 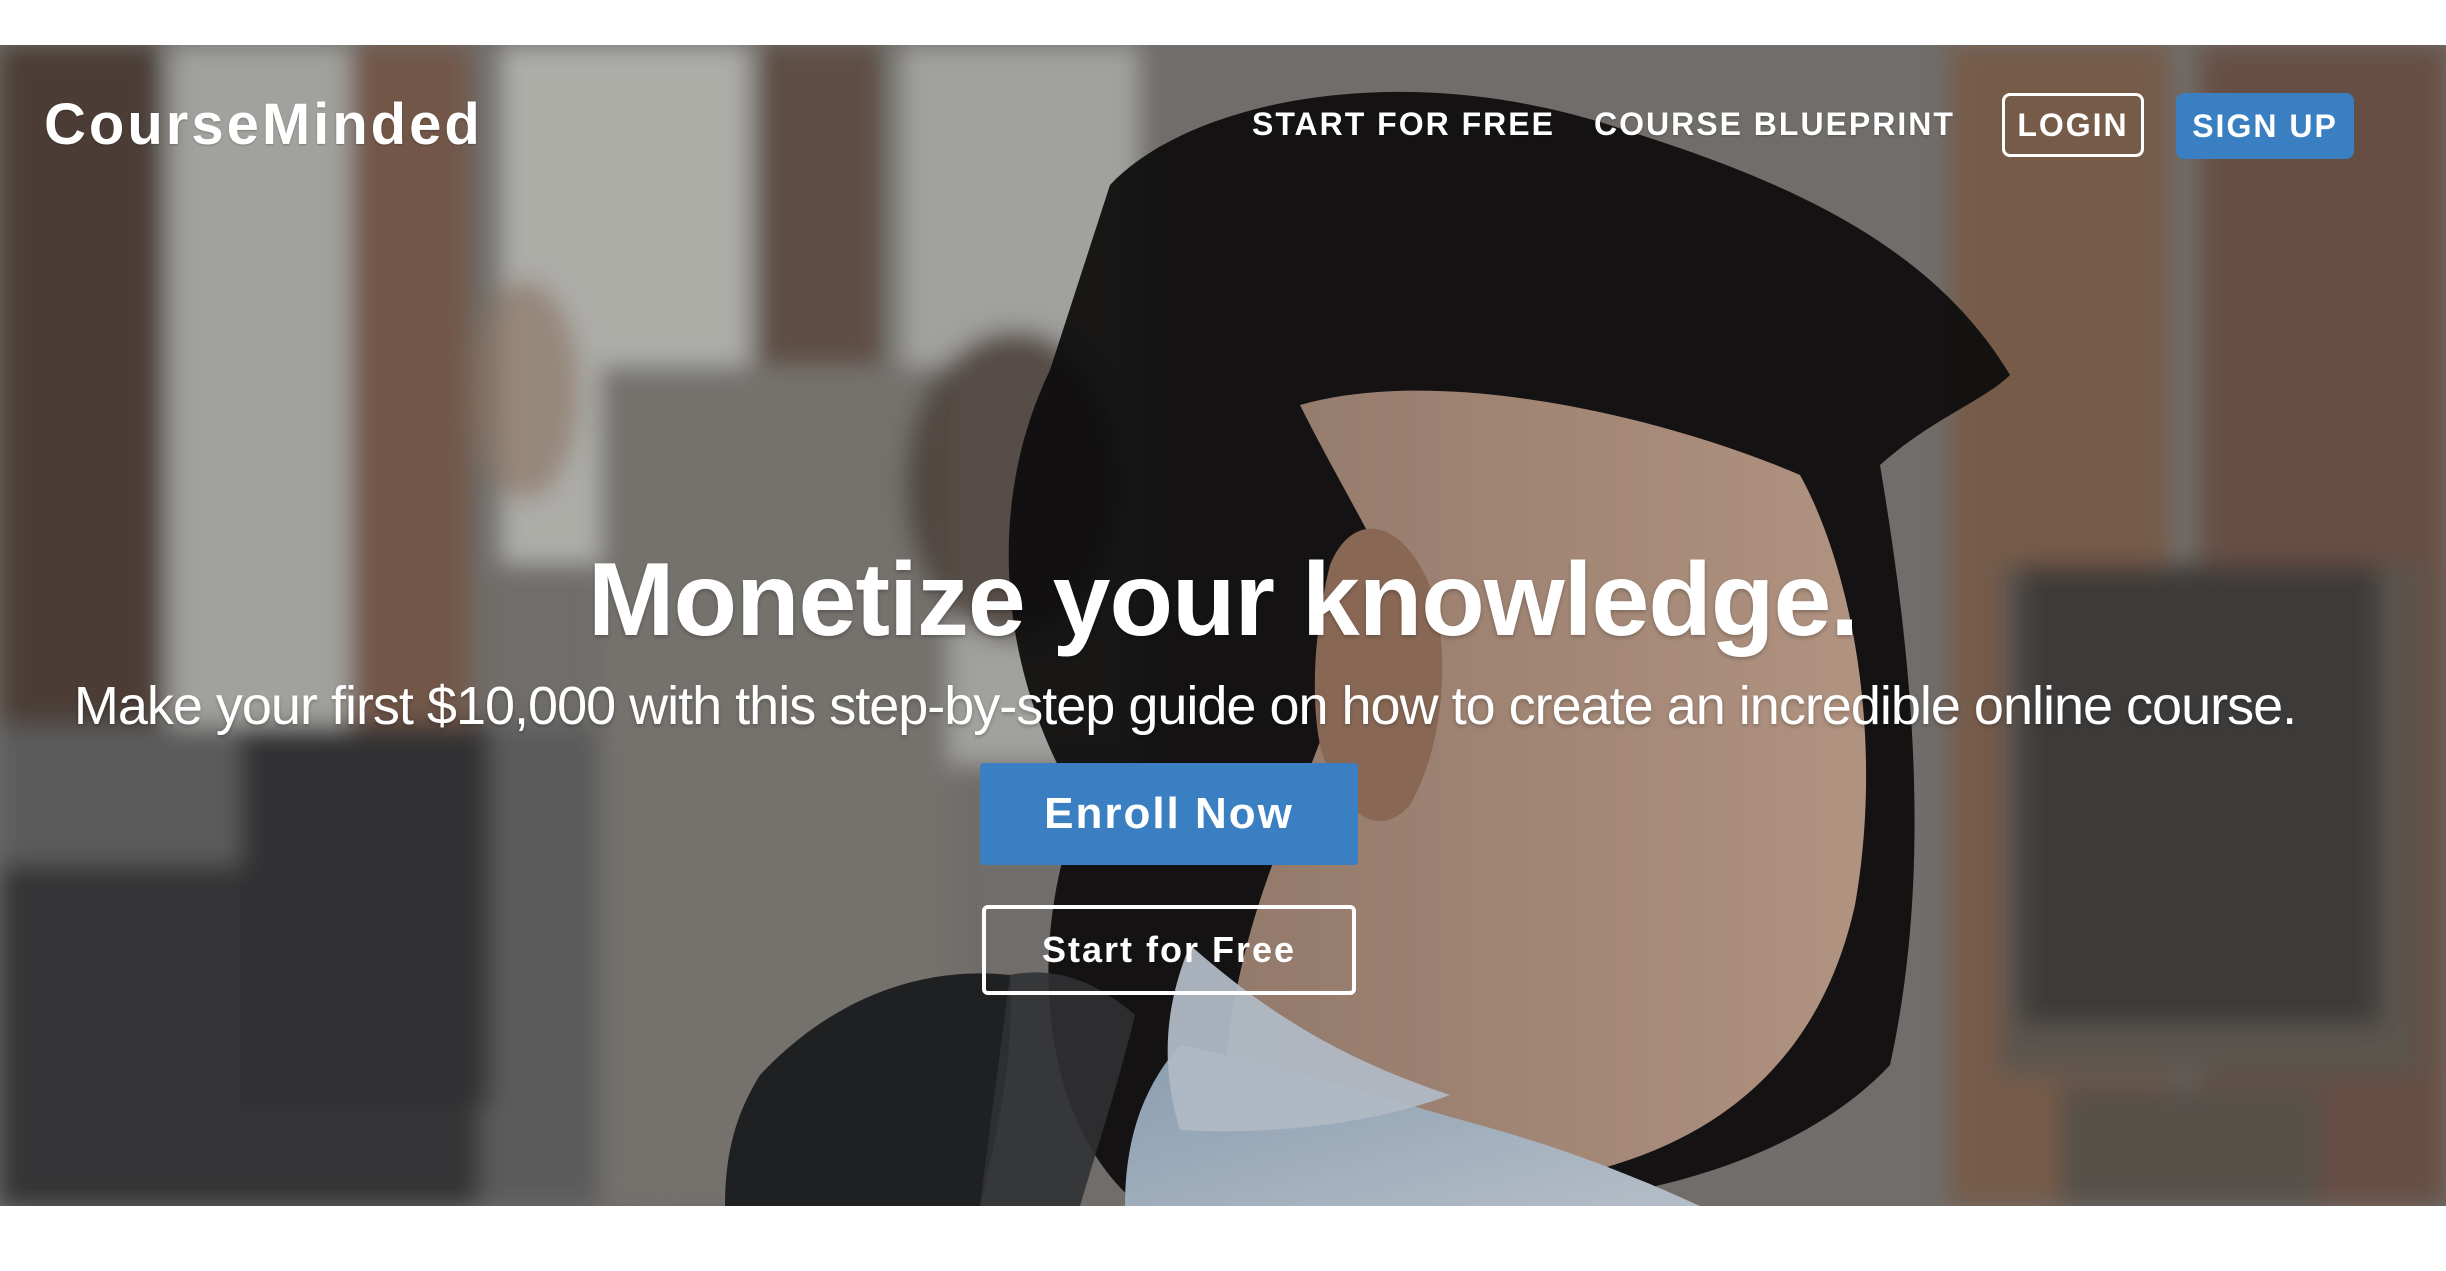 I want to click on hero-headline: Monetize your knowledge., so click(x=1223, y=599).